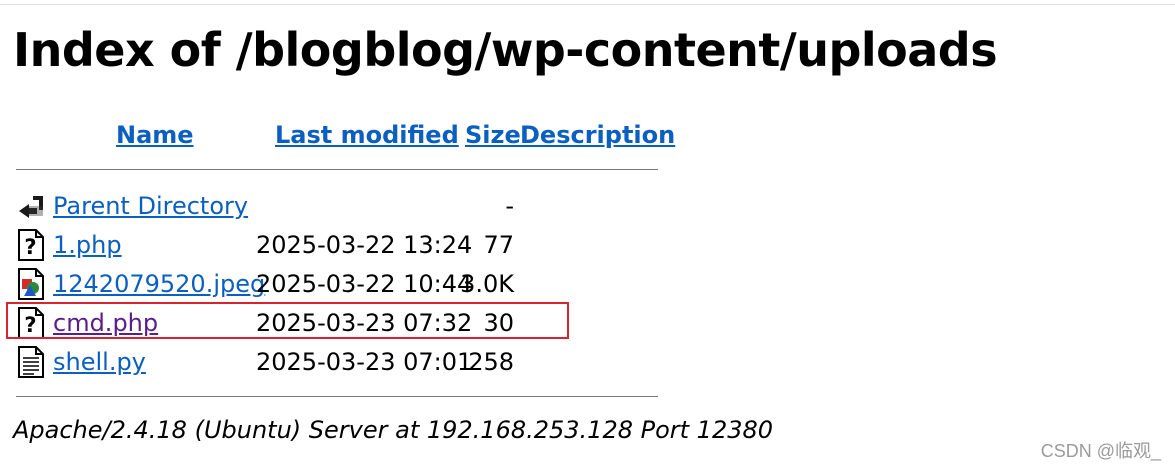 The height and width of the screenshot is (471, 1175). What do you see at coordinates (155, 135) in the screenshot?
I see `sort-by-name-link: Name` at bounding box center [155, 135].